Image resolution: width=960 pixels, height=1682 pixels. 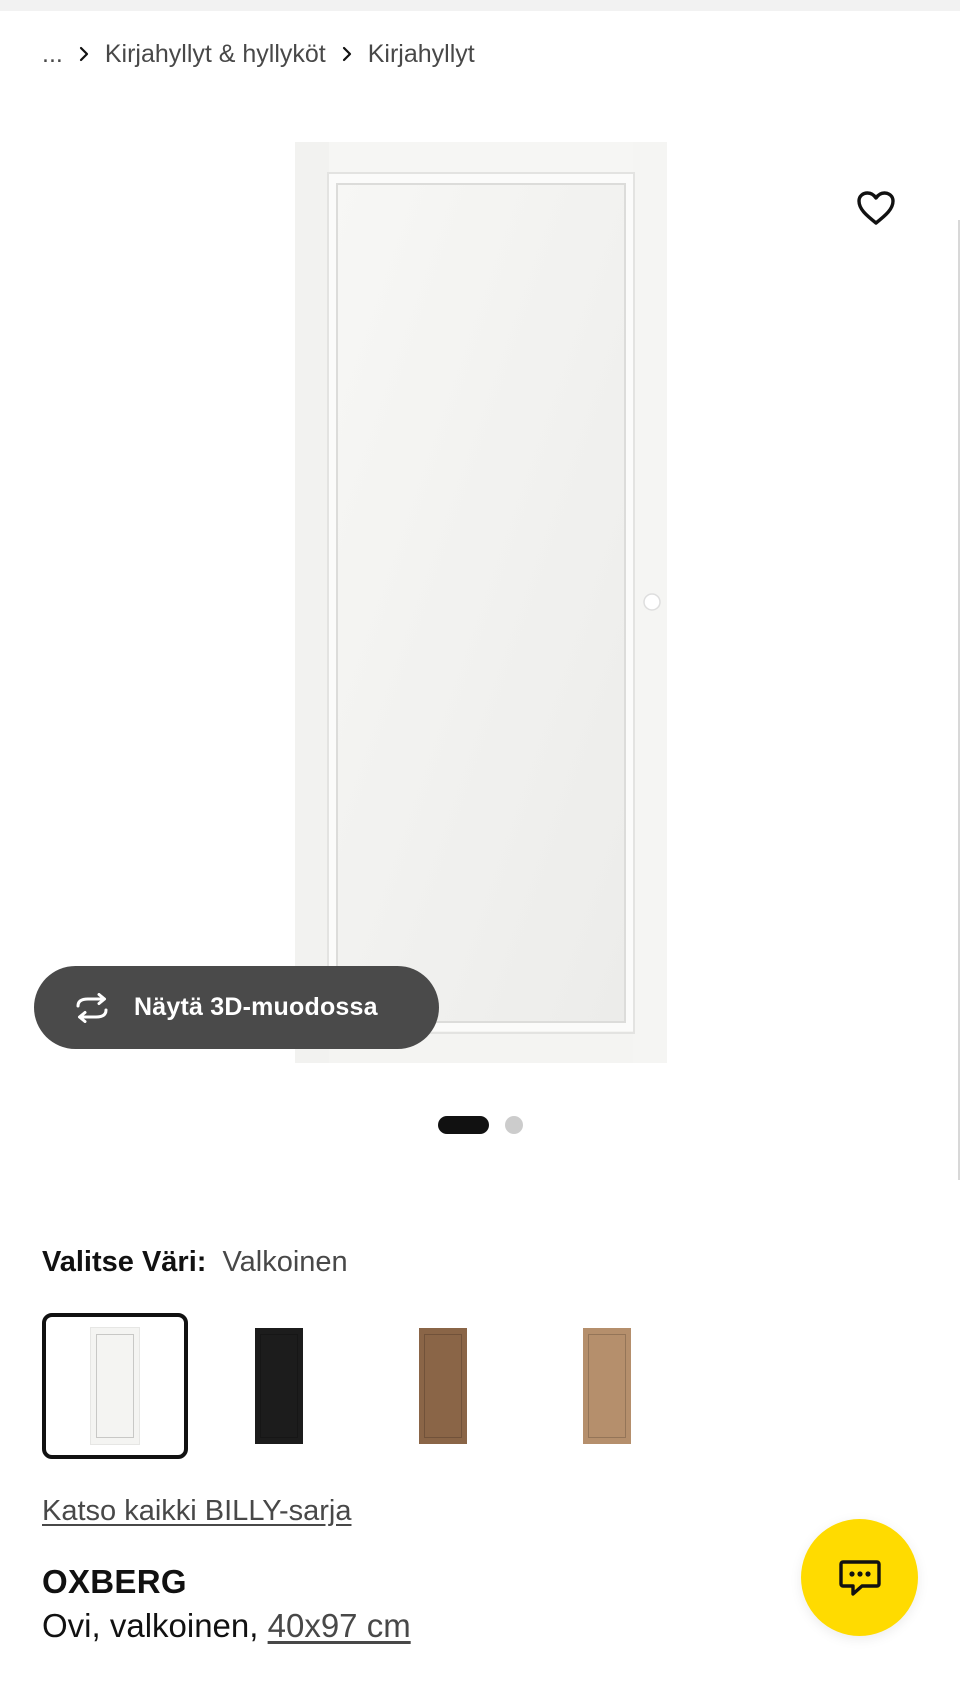 I want to click on product-size-link: 40x97 cm, so click(x=339, y=1625).